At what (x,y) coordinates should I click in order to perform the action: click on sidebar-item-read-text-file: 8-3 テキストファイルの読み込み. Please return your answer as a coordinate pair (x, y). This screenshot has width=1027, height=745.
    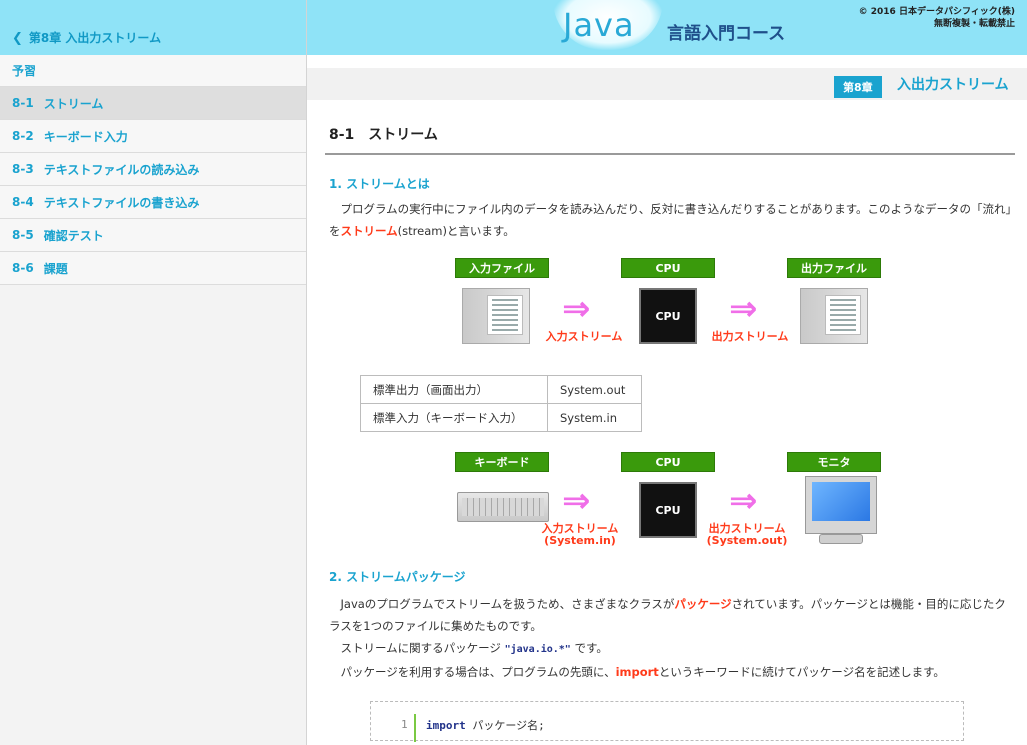
    Looking at the image, I should click on (153, 169).